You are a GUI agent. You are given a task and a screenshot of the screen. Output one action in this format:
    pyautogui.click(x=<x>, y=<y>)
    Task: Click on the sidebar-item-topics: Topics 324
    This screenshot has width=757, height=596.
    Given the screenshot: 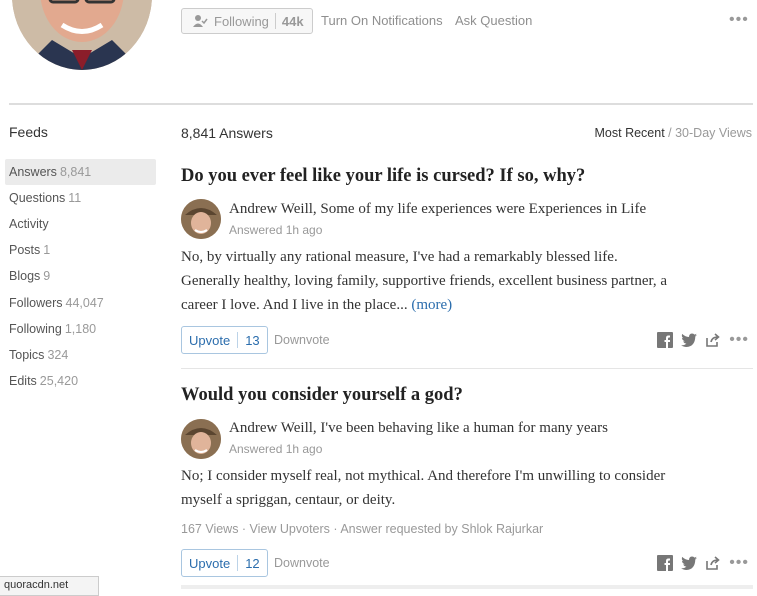 What is the action you would take?
    pyautogui.click(x=80, y=355)
    